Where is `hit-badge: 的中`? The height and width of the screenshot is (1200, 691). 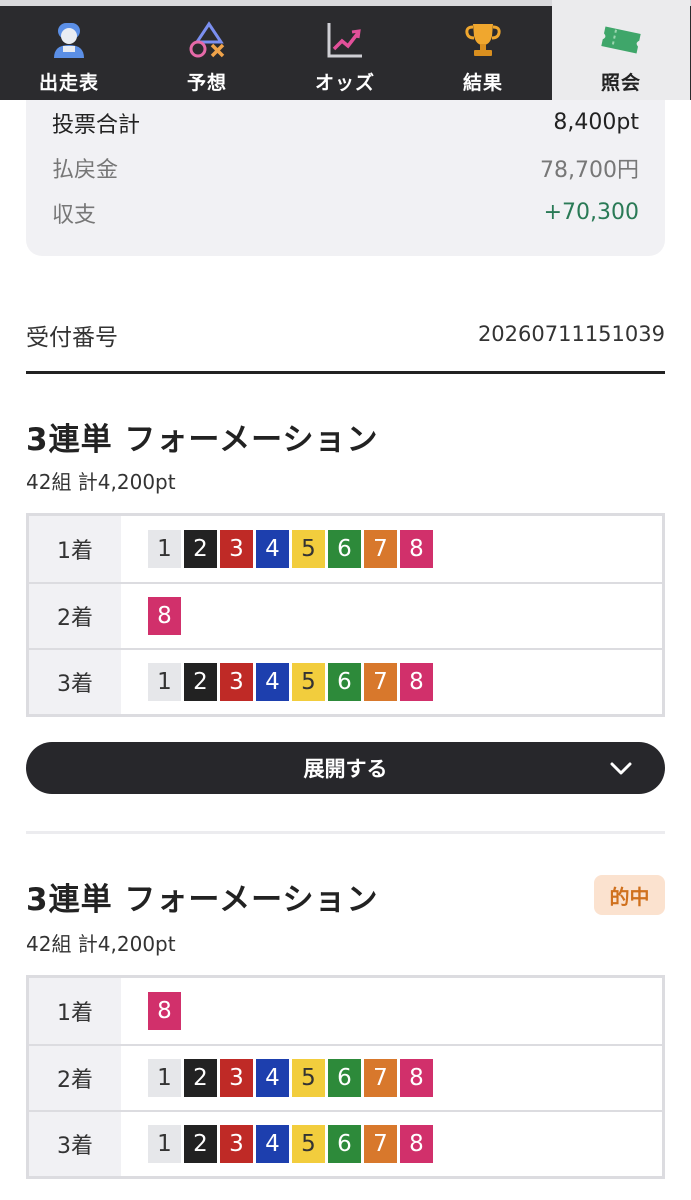
hit-badge: 的中 is located at coordinates (629, 895).